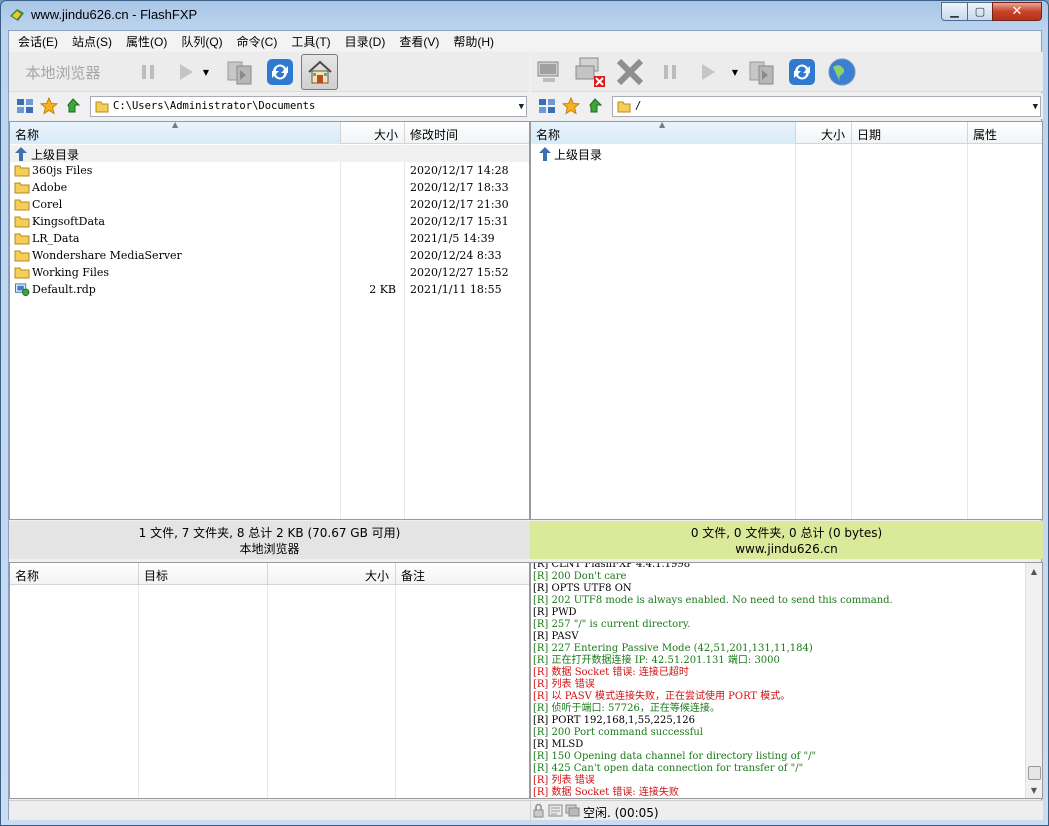  I want to click on abort-button, so click(630, 72).